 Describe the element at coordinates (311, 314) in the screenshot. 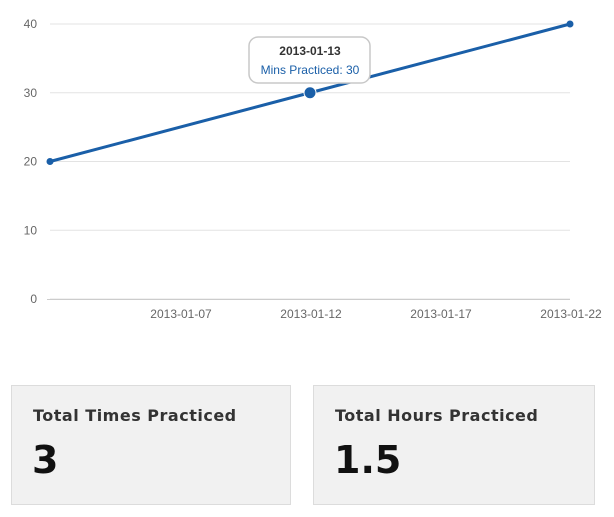

I see `x-tick-label: 2013-01-12` at that location.